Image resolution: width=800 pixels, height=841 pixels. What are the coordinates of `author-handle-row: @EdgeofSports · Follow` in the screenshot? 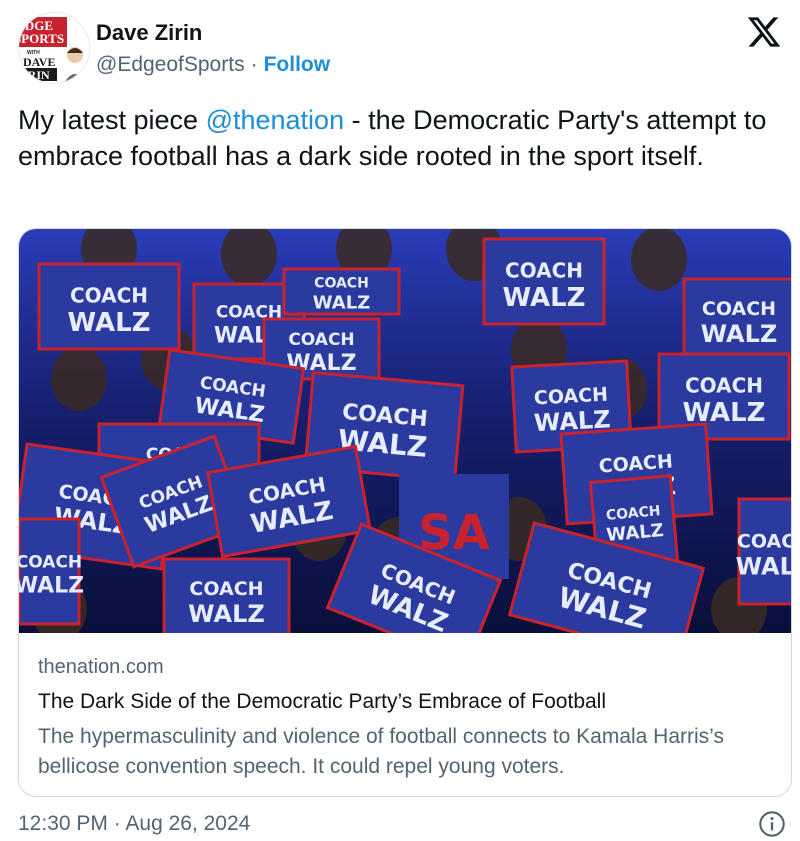 It's located at (213, 65).